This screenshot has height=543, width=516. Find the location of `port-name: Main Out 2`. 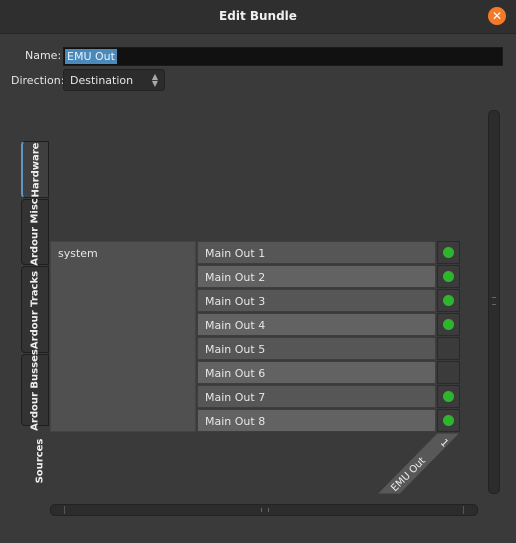

port-name: Main Out 2 is located at coordinates (235, 277).